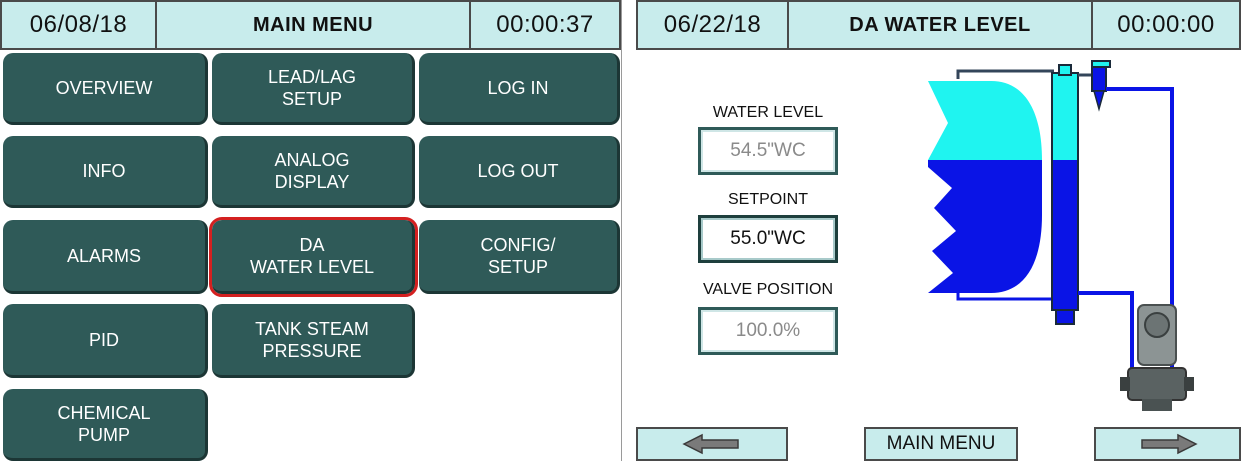 The width and height of the screenshot is (1241, 461). I want to click on chemical-pump-button: CHEMICAL PUMP, so click(105, 425).